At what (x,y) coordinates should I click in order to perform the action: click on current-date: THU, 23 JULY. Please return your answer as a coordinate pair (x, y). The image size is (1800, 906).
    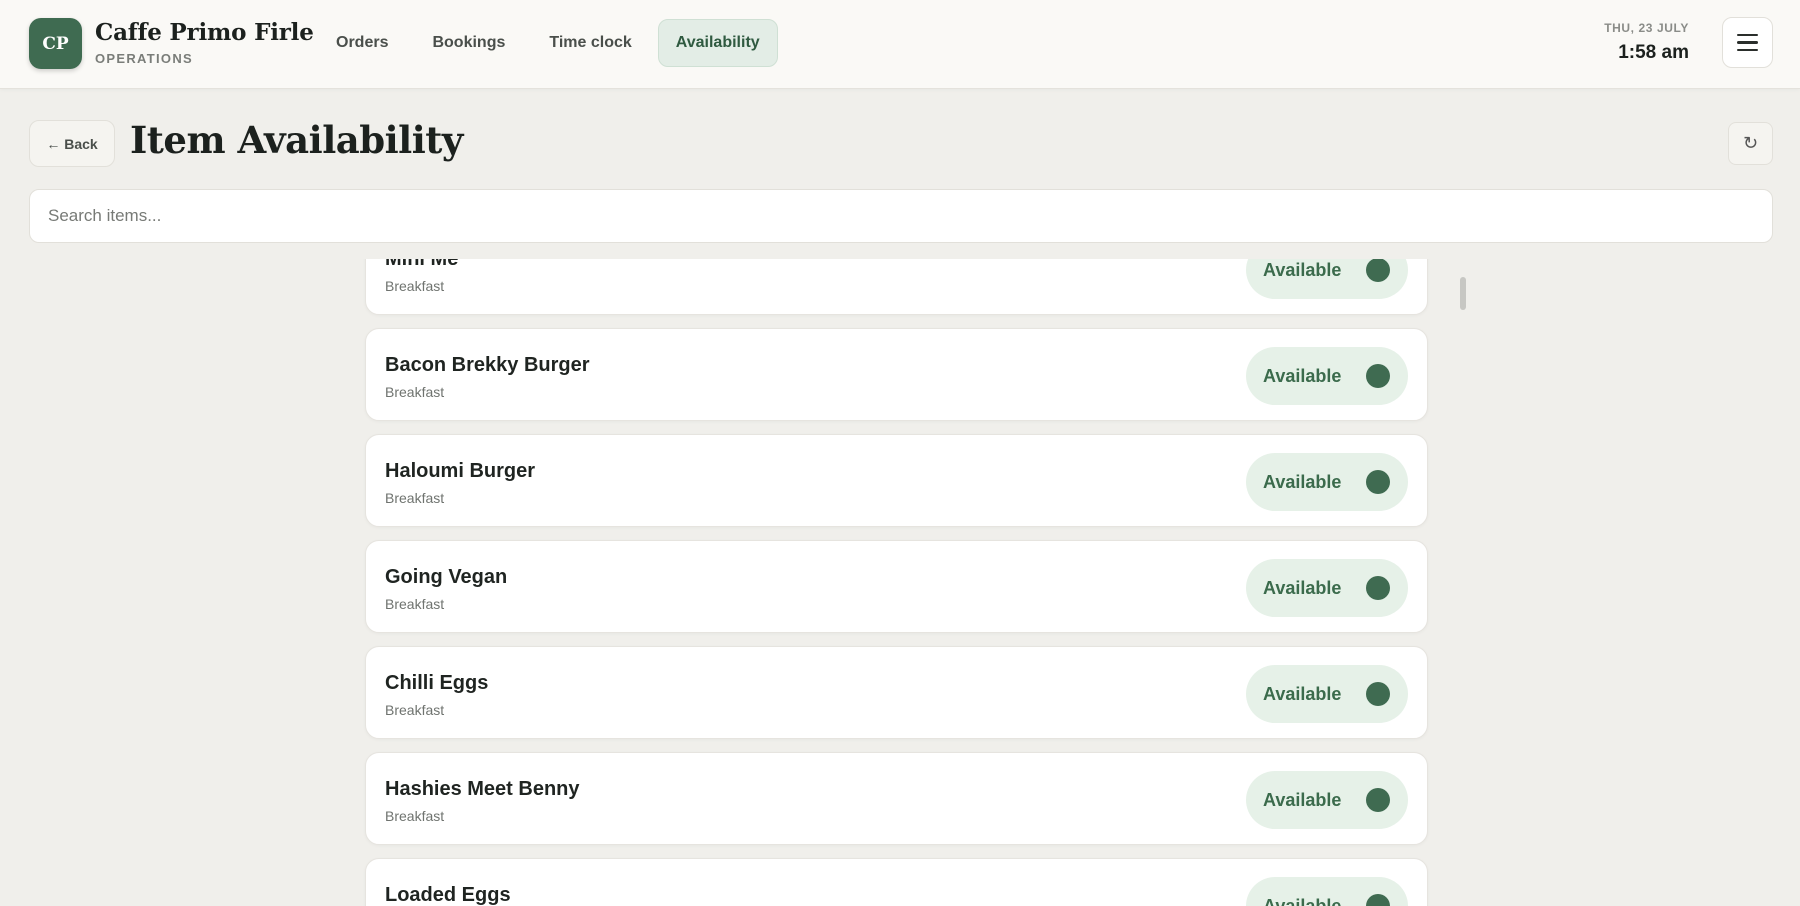
    Looking at the image, I should click on (1646, 28).